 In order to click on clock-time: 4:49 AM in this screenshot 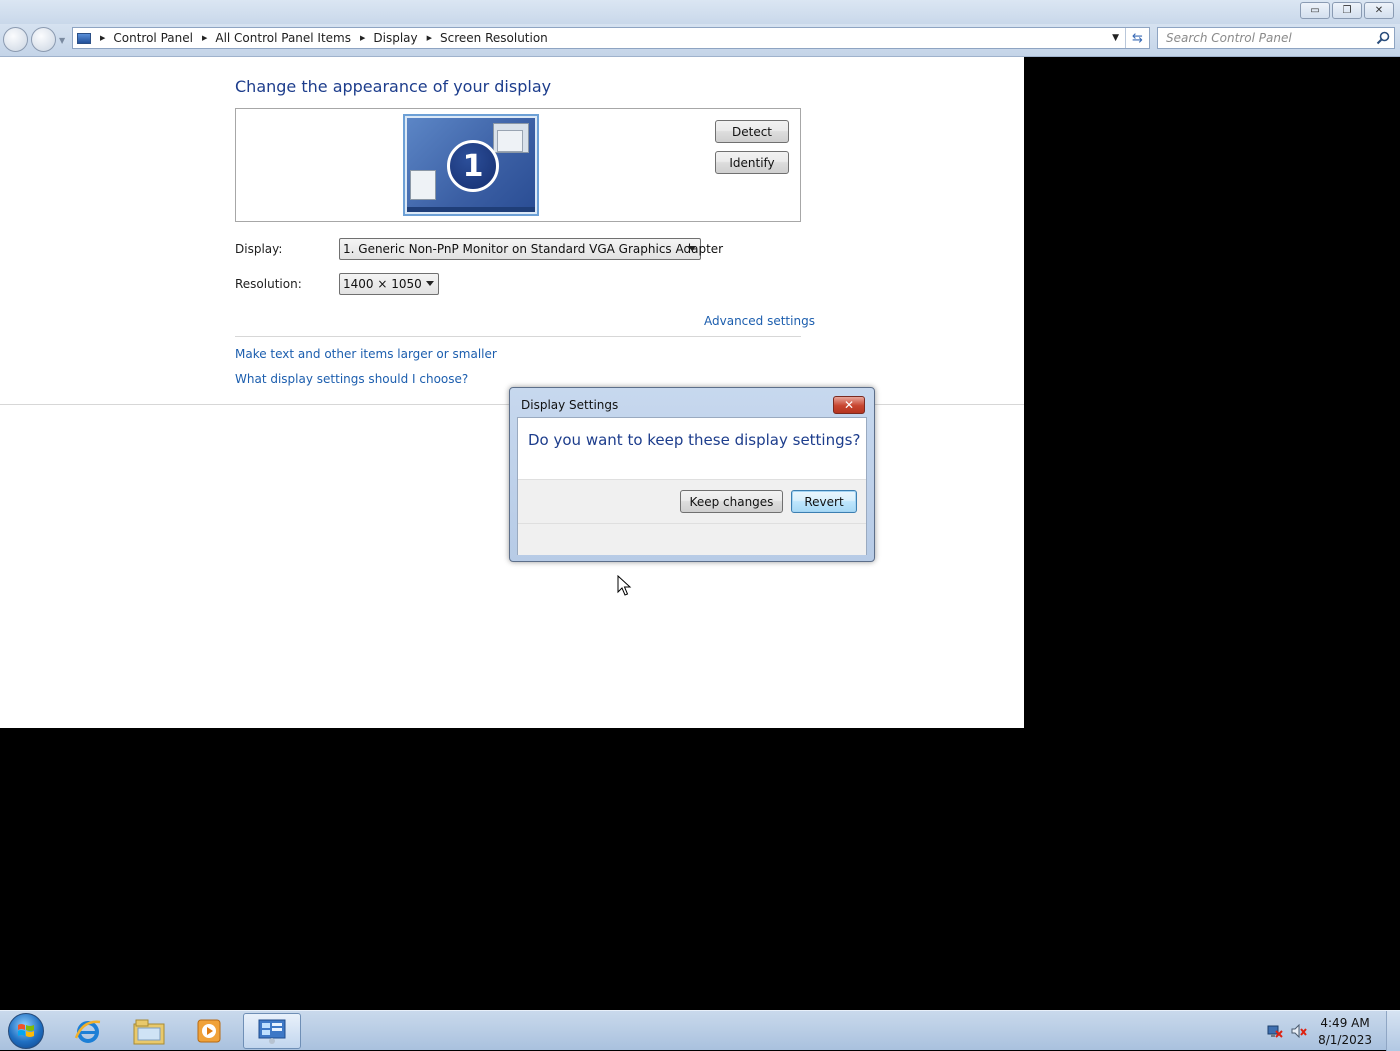, I will do `click(1345, 1023)`.